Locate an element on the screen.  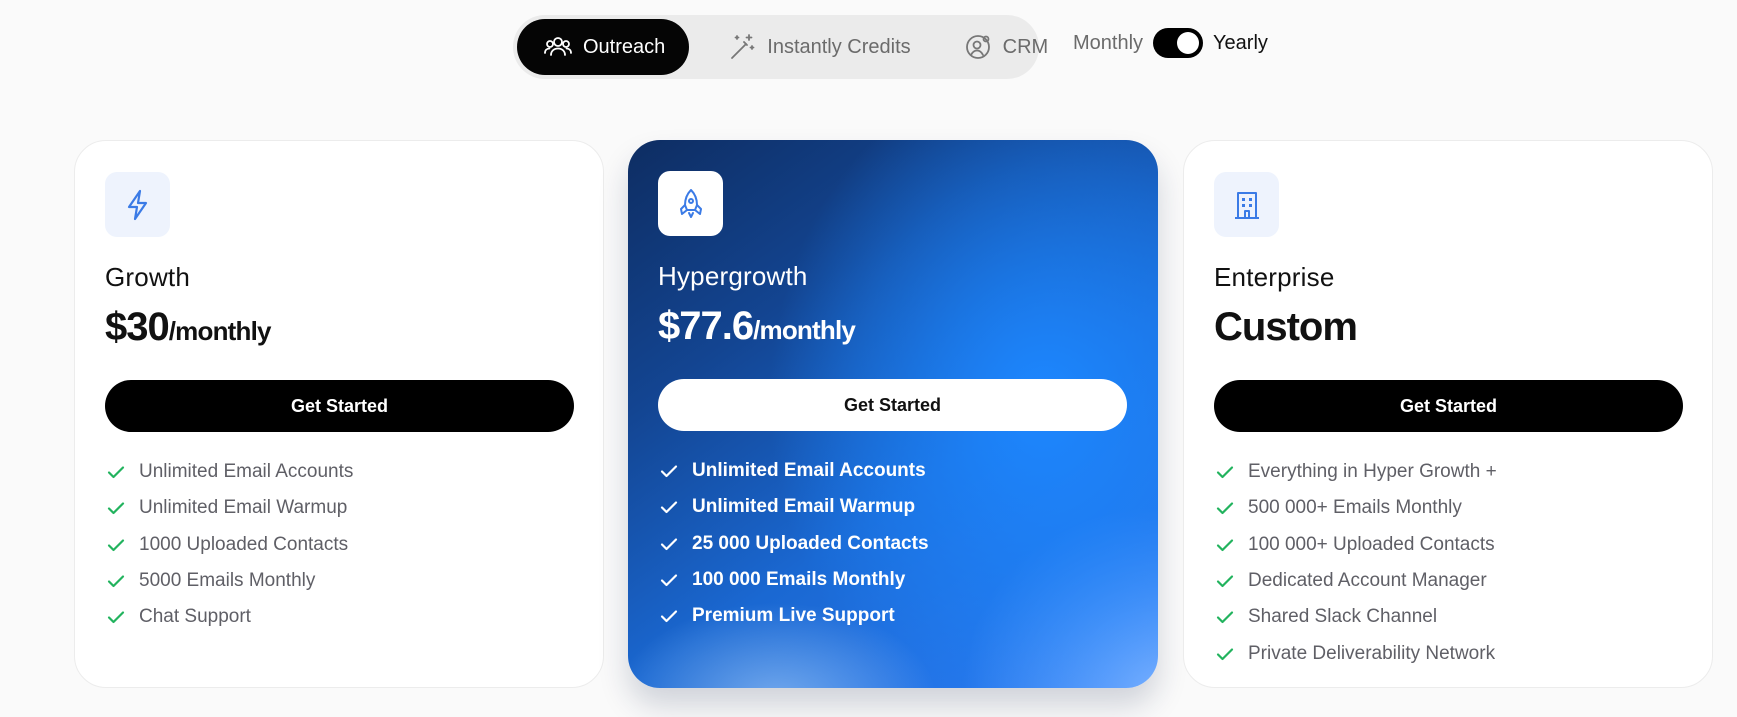
product-tab-bar: Outreach Instantly Credits CRM is located at coordinates (780, 47).